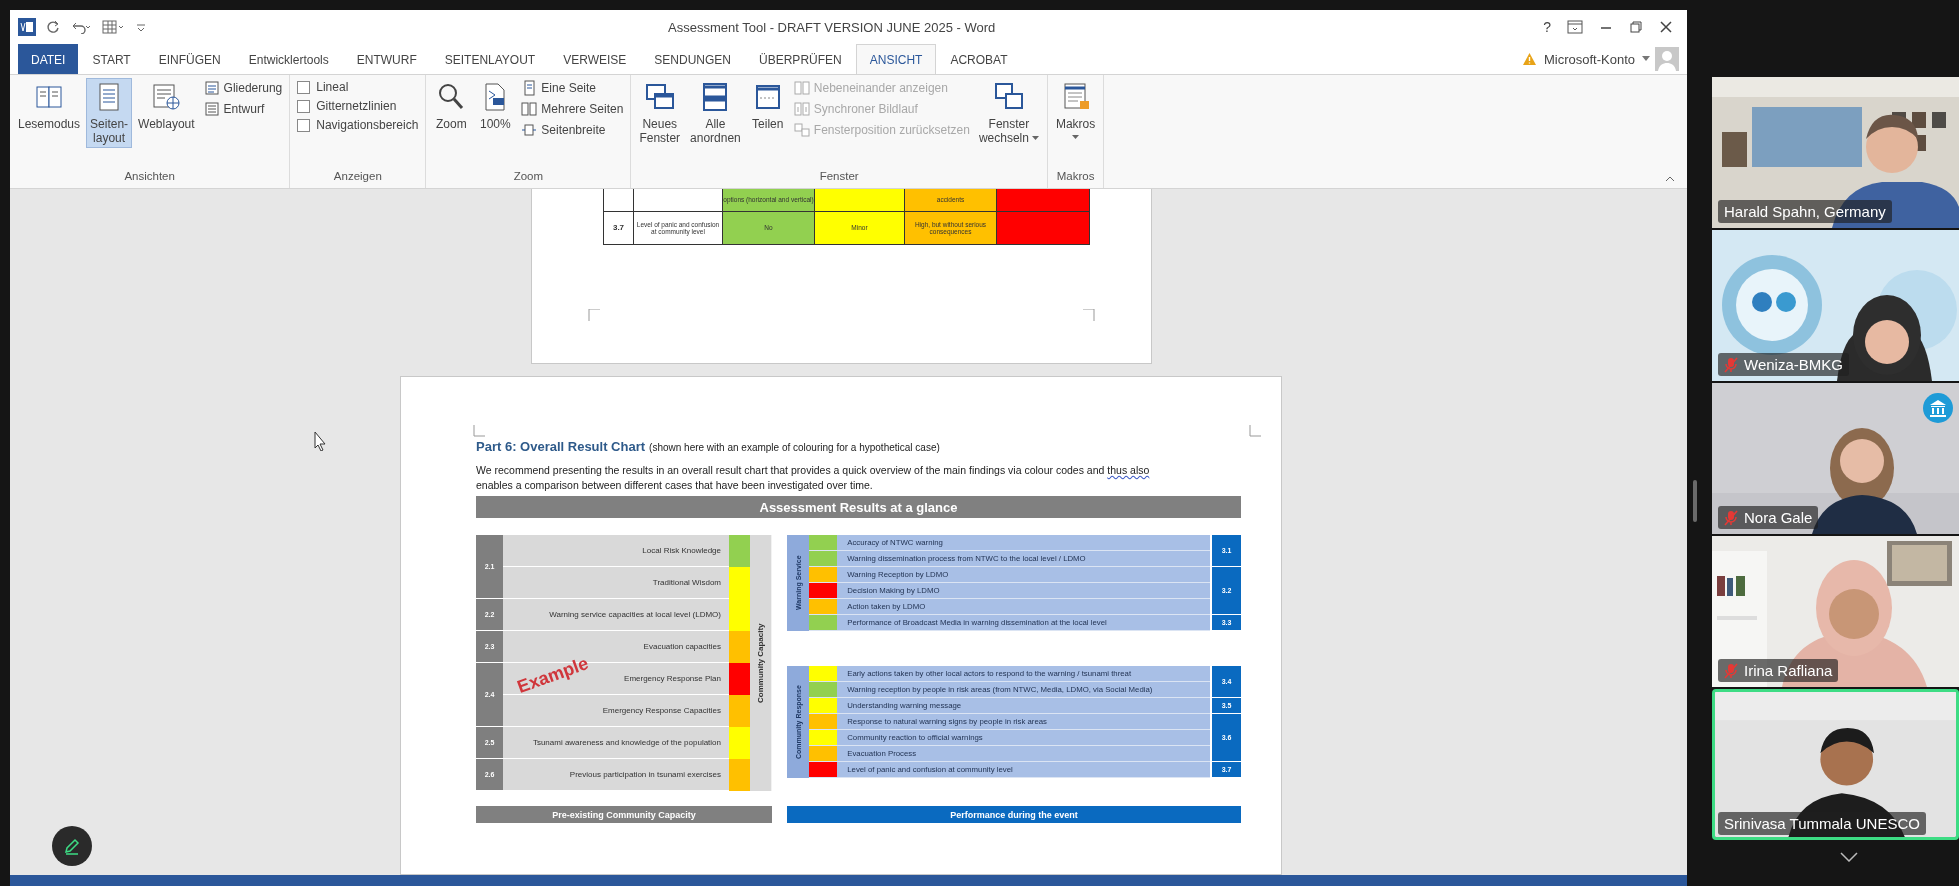  Describe the element at coordinates (832, 27) in the screenshot. I see `window-title: Assessment Tool - DRAFT VERSION JUNE 2025 - Word` at that location.